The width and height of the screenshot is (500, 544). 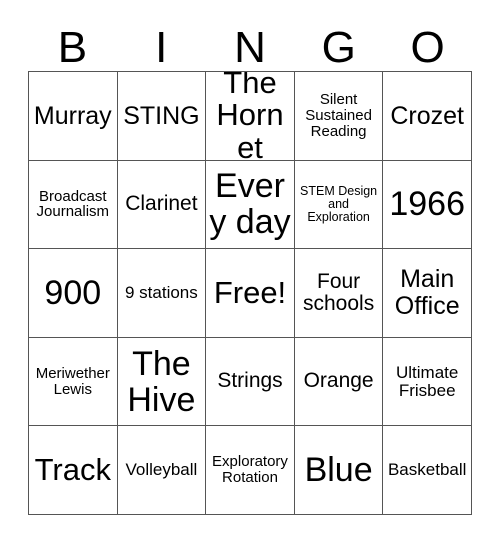 I want to click on bingo-cell-label: STEM Design and Exploration, so click(x=339, y=204).